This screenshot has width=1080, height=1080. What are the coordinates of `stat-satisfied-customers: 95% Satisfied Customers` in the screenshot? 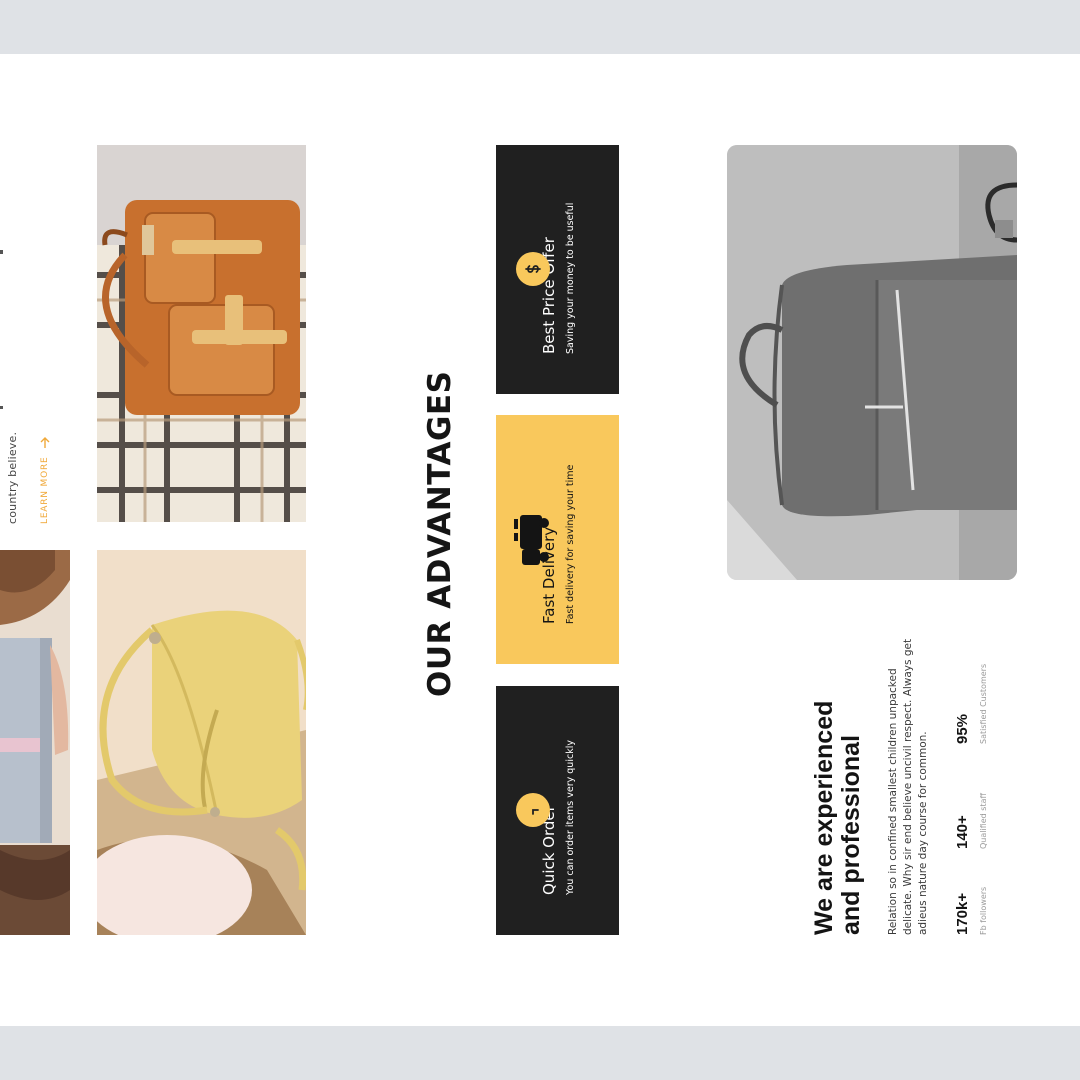 It's located at (971, 704).